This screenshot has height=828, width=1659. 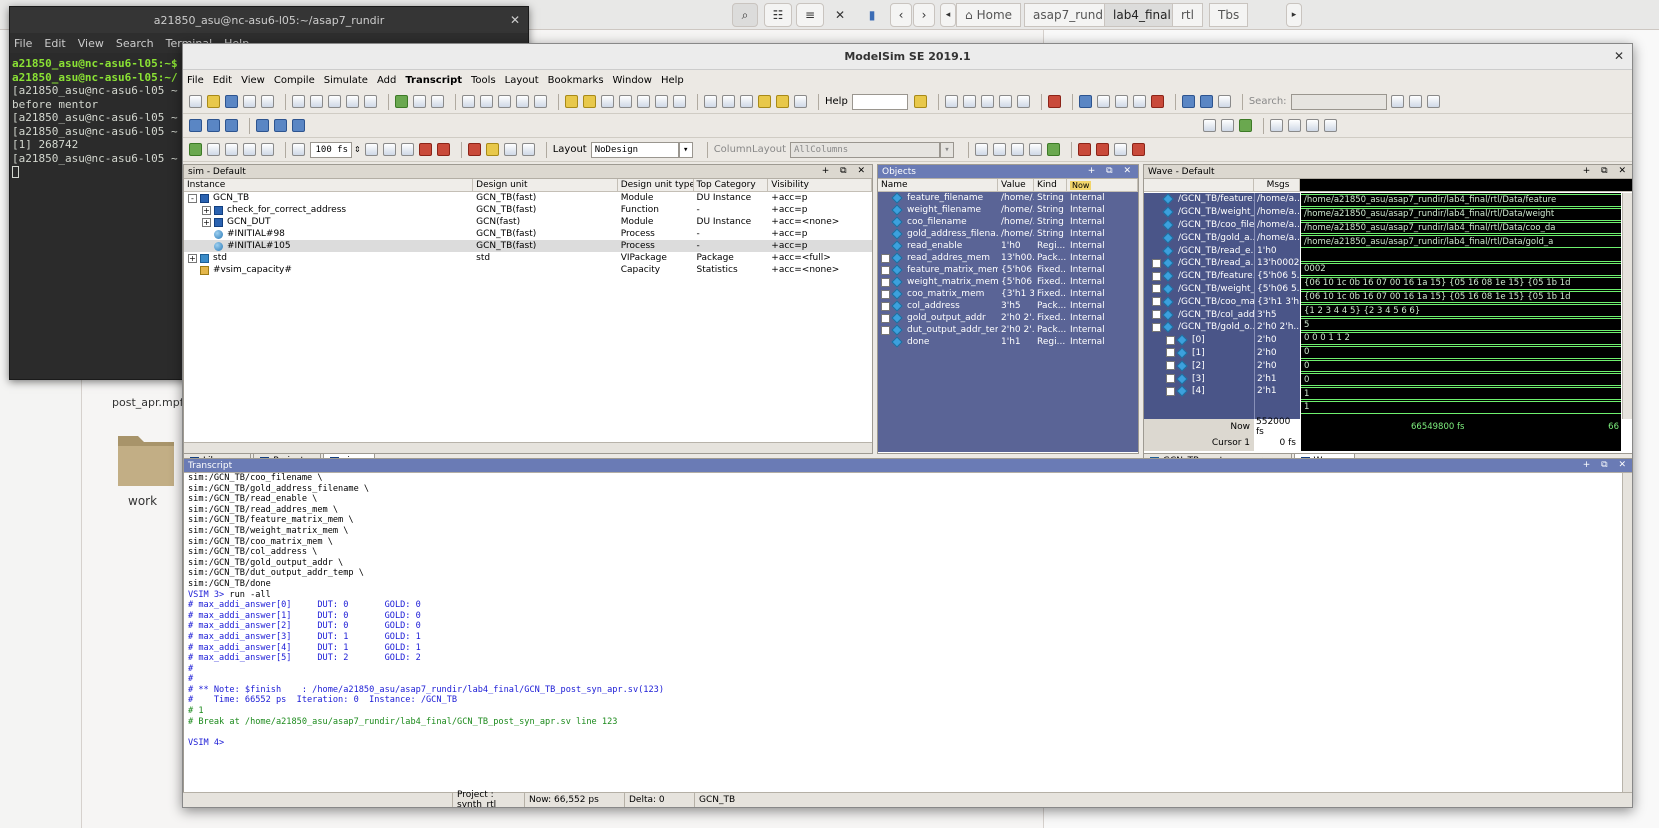 I want to click on step-icon, so click(x=468, y=101).